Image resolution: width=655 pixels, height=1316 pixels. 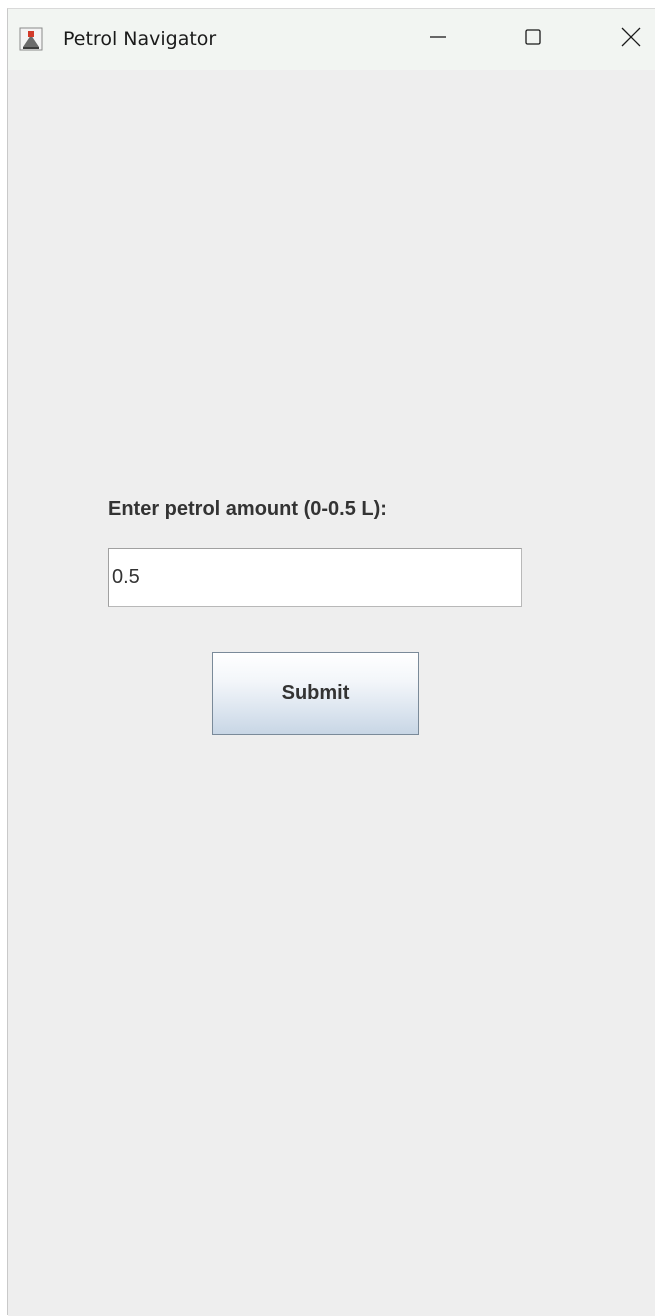 I want to click on petrol-amount-input, so click(x=315, y=577).